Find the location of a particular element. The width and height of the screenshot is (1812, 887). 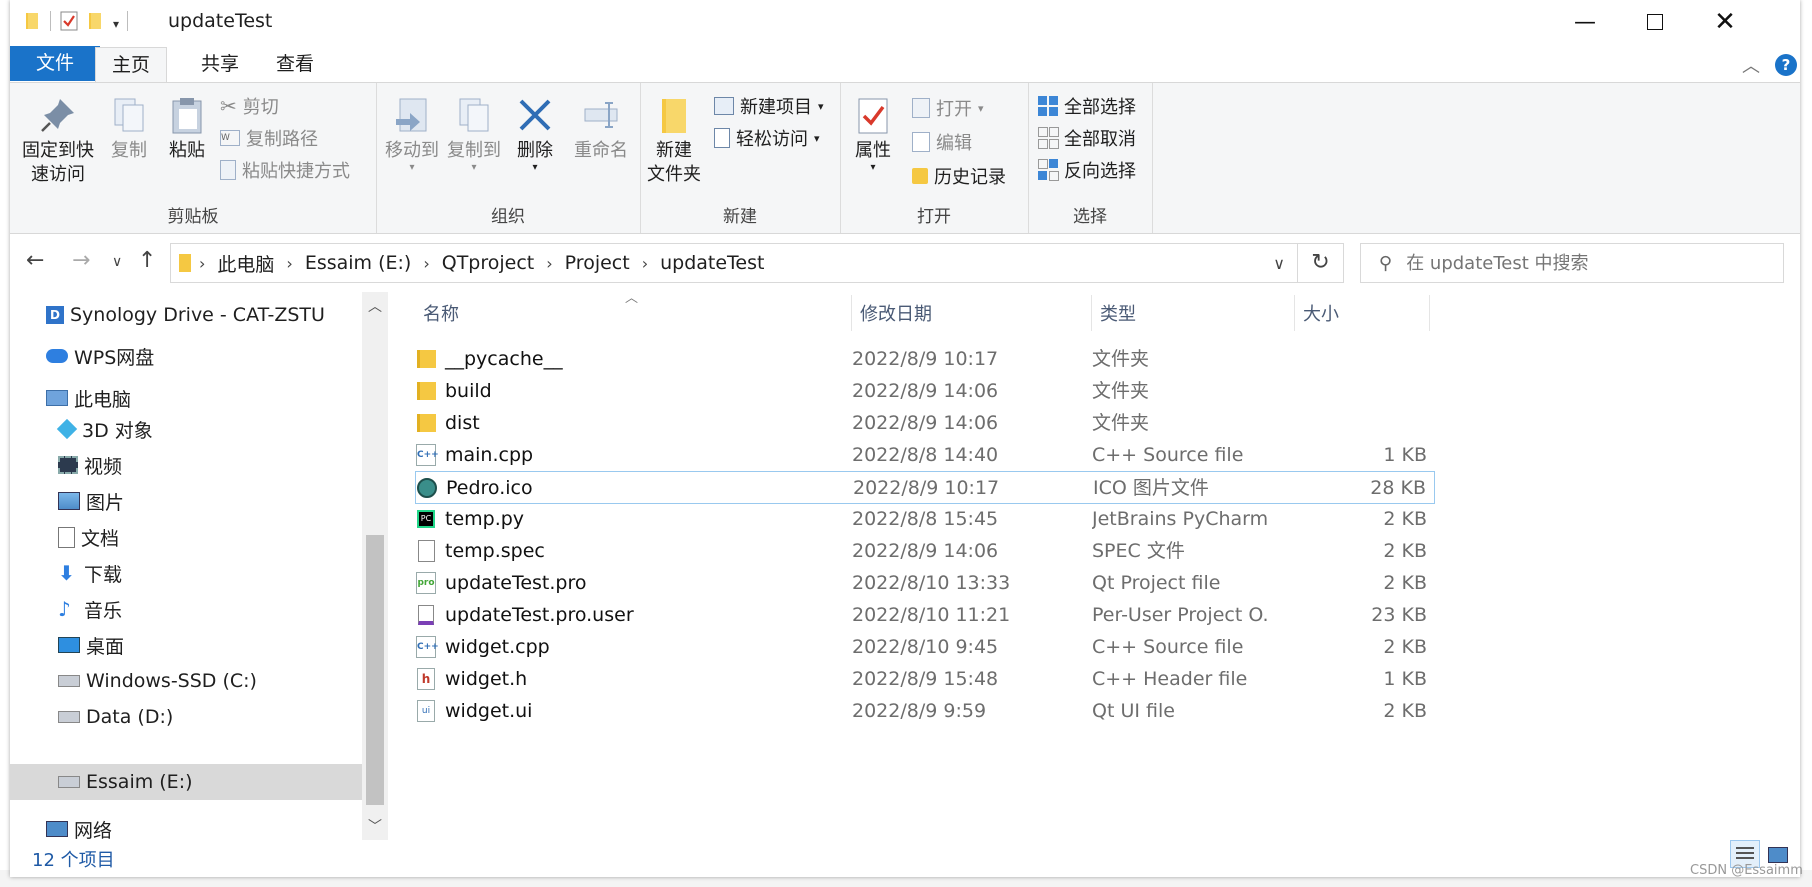

file-row: ui widget.ui 2022/8/9 9:59 Qt UI file 2 KB is located at coordinates (925, 711).